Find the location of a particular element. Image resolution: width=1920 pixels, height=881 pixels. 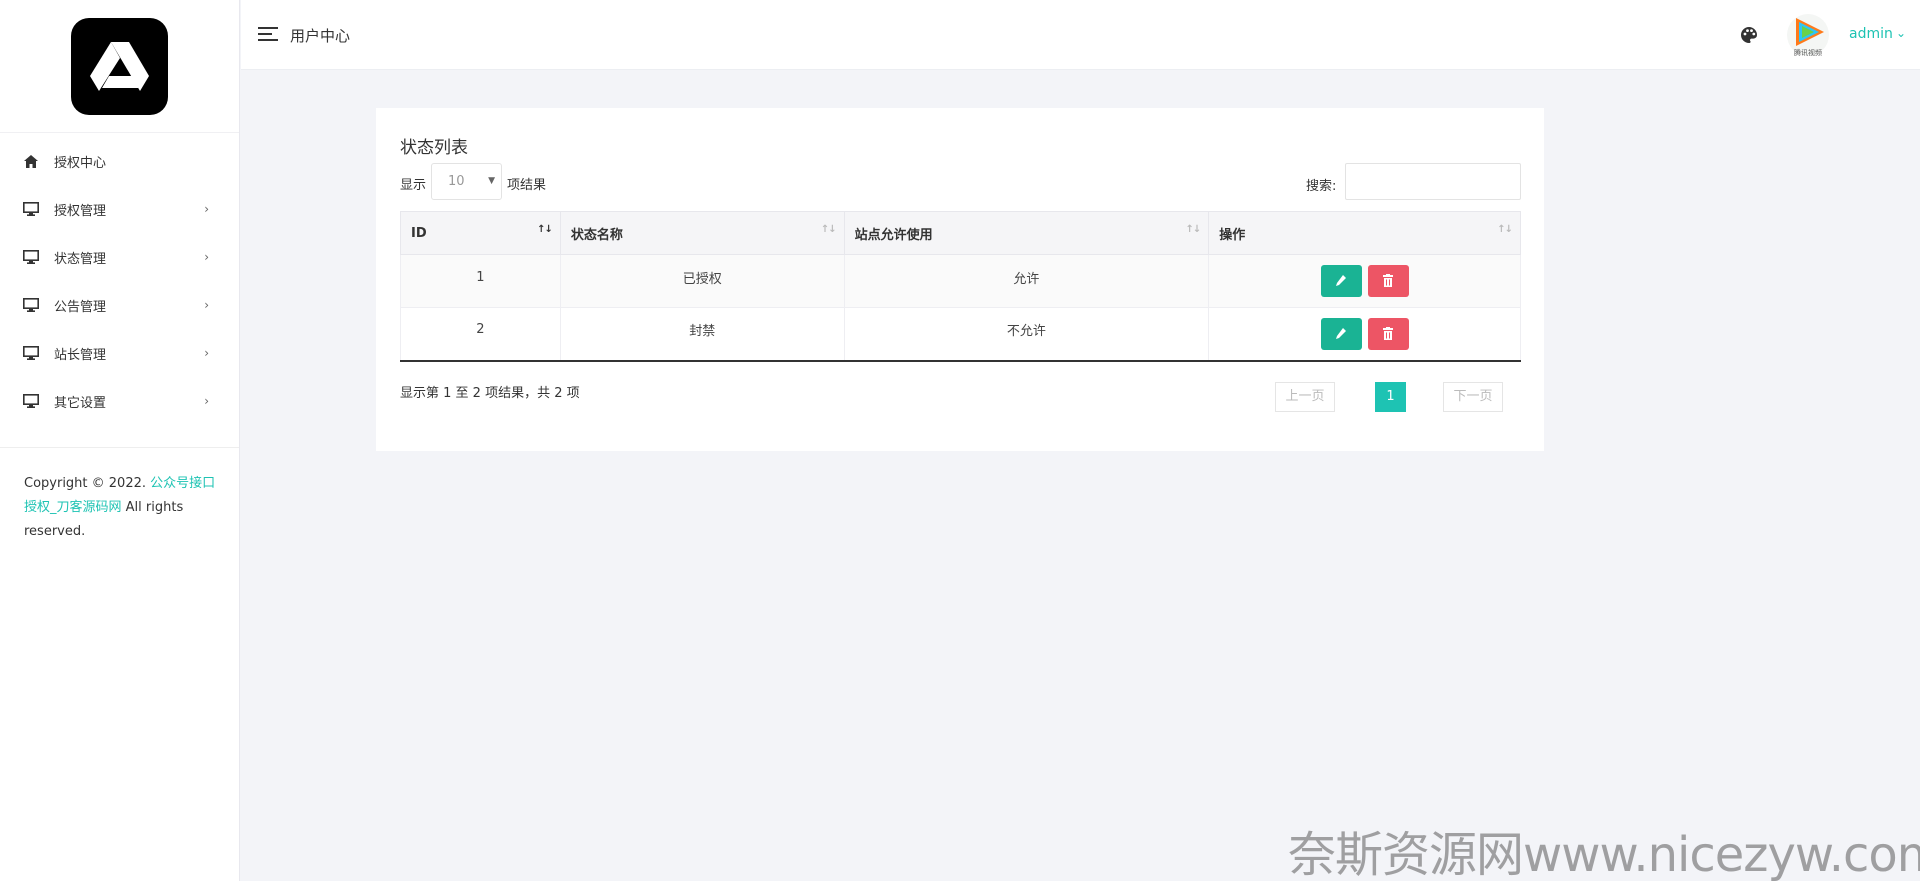

cell-name: 封禁 is located at coordinates (702, 334).